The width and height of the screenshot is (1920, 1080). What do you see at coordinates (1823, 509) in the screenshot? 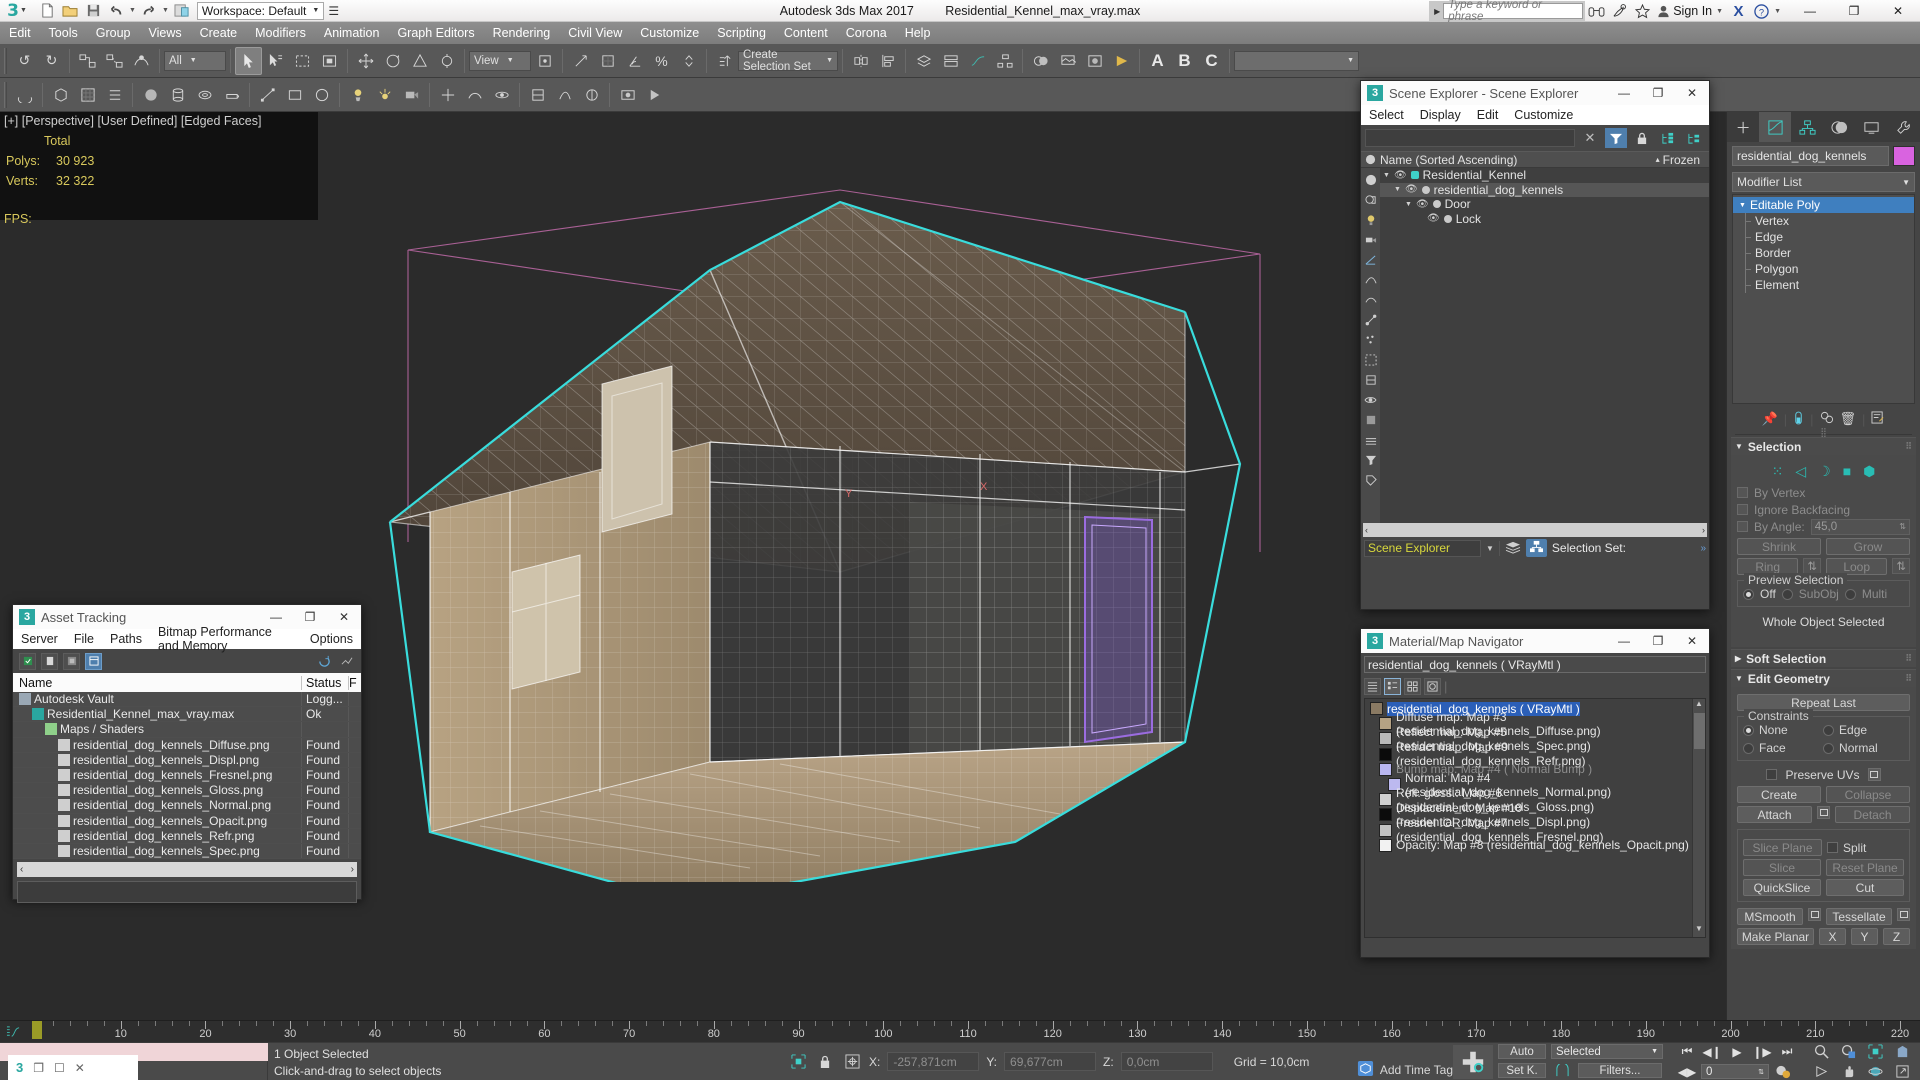
I see `ignore-backfacing-row: Ignore Backfacing` at bounding box center [1823, 509].